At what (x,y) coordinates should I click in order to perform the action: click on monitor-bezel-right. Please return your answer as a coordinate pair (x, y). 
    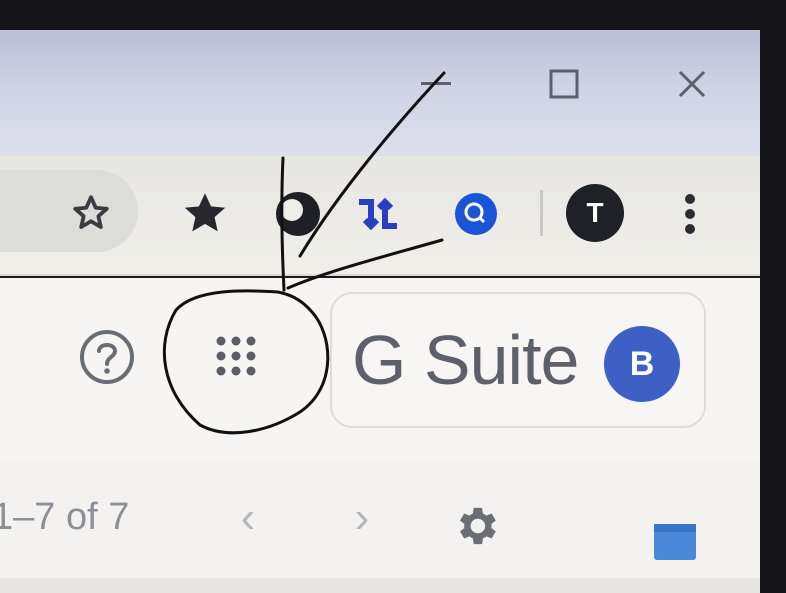
    Looking at the image, I should click on (773, 296).